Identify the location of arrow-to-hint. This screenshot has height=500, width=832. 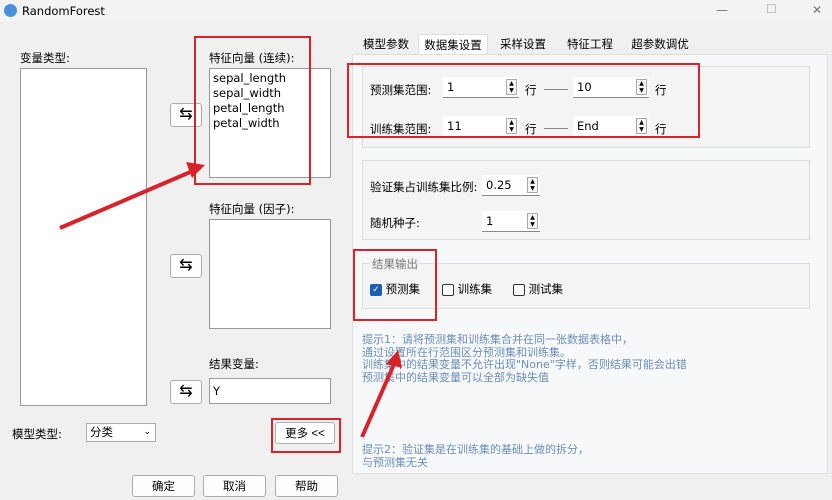
(378, 399).